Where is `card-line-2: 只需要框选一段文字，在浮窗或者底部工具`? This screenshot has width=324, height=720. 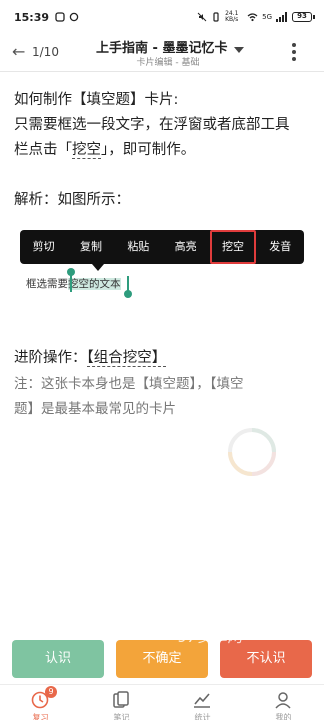 card-line-2: 只需要框选一段文字，在浮窗或者底部工具 is located at coordinates (152, 125).